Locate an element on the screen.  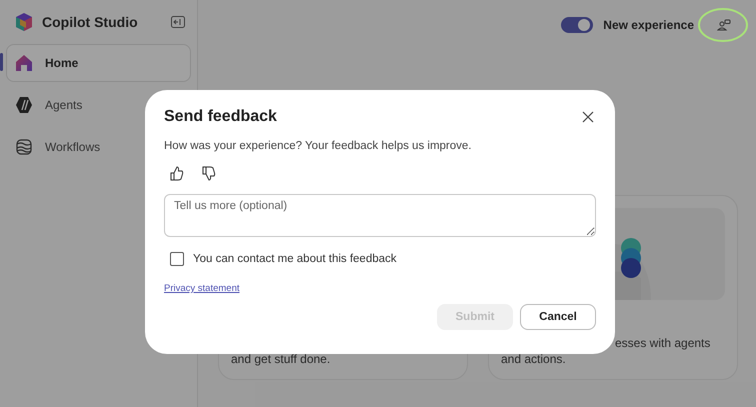
checkbox-label: You can contact me about this feedback is located at coordinates (295, 259).